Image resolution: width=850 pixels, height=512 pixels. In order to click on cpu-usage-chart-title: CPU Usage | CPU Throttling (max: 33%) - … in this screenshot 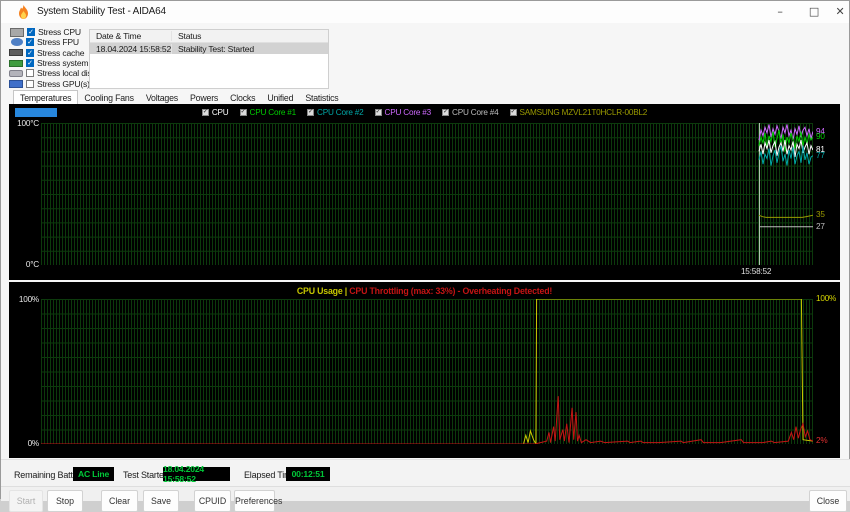, I will do `click(424, 291)`.